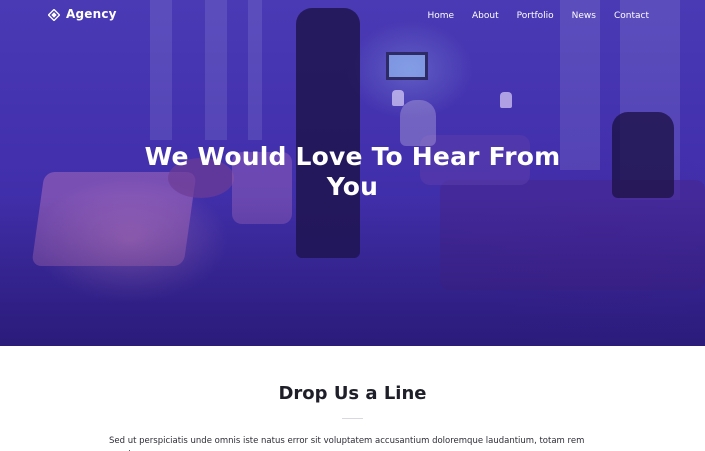  I want to click on seated-woman, so click(418, 123).